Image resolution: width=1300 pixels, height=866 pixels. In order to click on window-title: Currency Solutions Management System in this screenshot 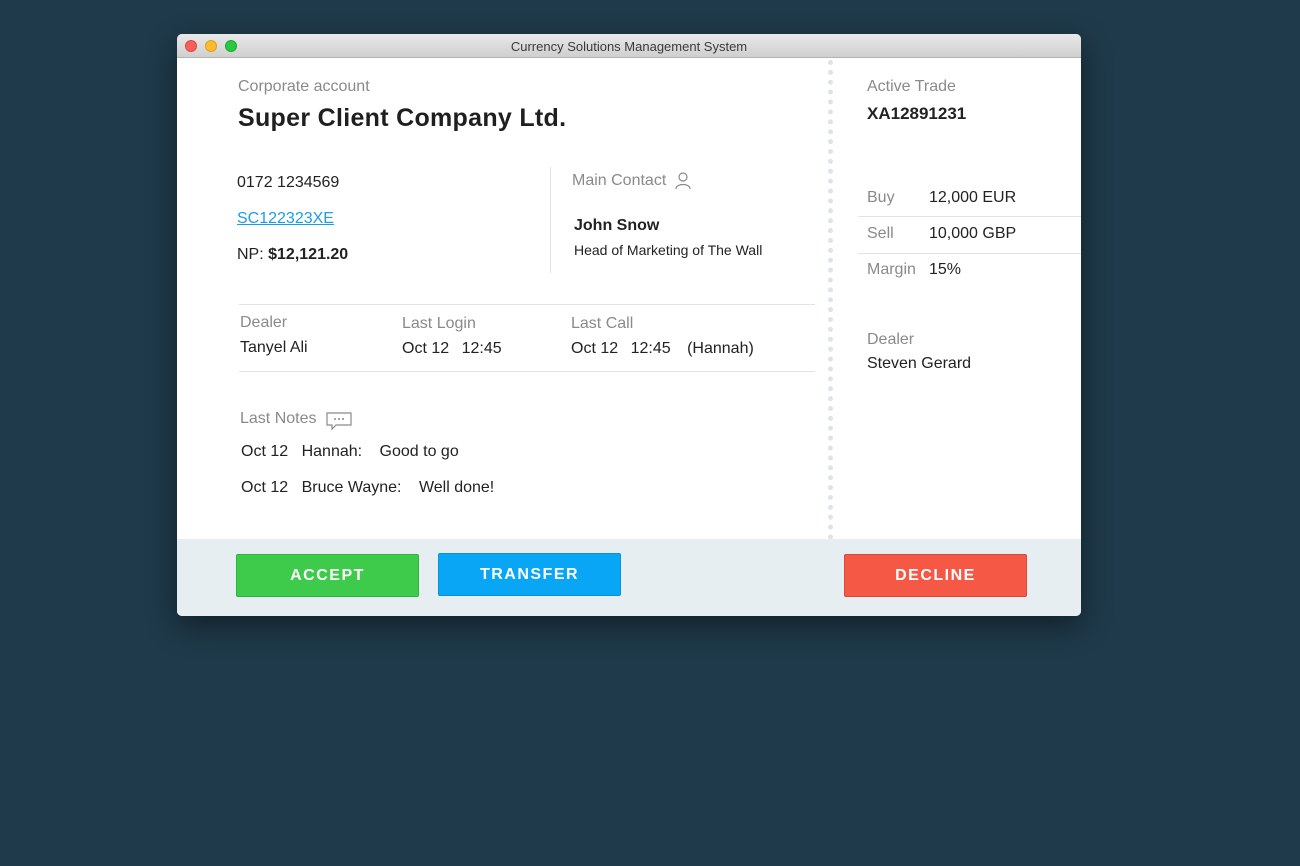, I will do `click(629, 46)`.